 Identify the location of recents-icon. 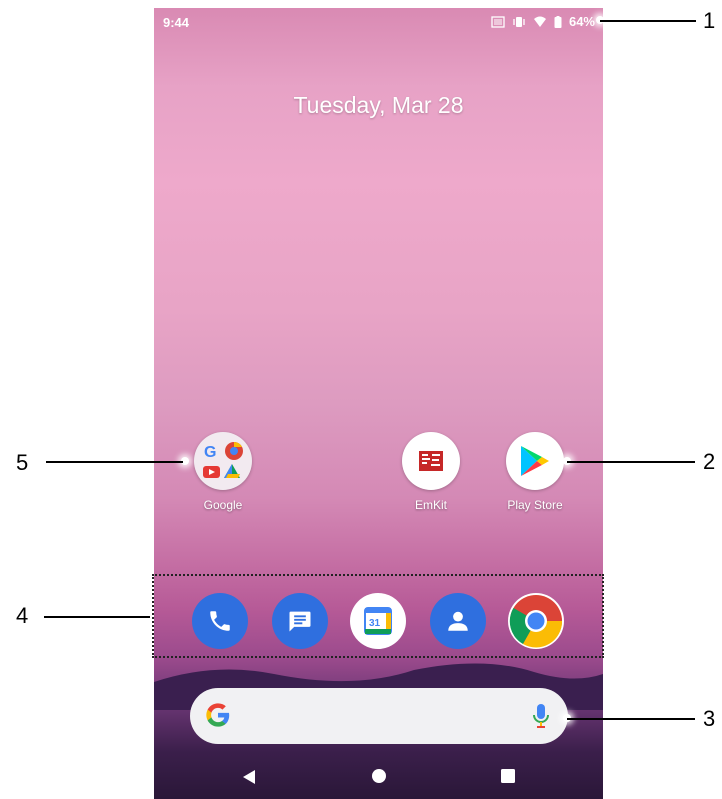
(508, 776).